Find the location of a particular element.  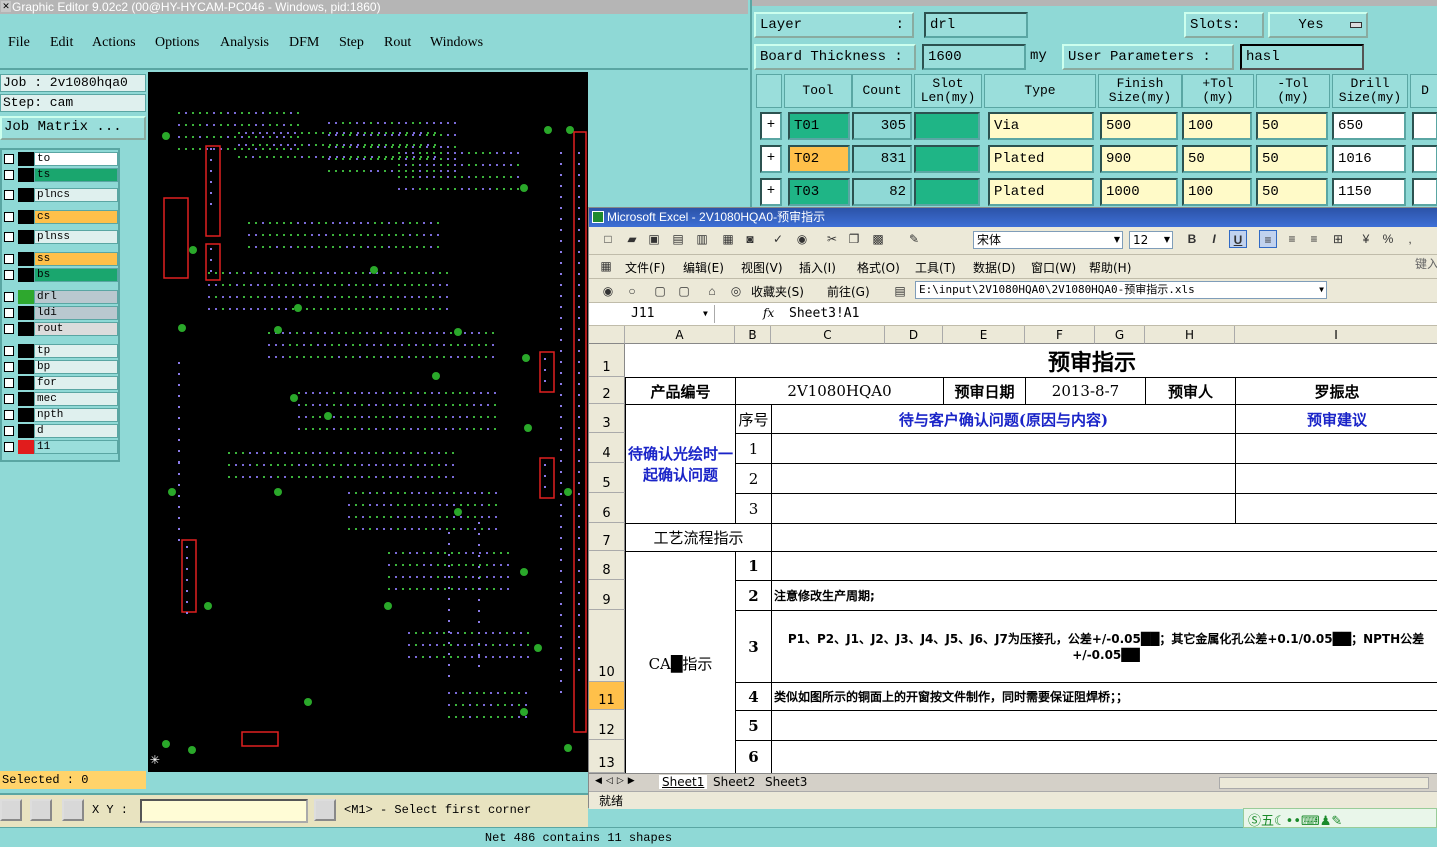

layer-value-field: drl is located at coordinates (976, 25).